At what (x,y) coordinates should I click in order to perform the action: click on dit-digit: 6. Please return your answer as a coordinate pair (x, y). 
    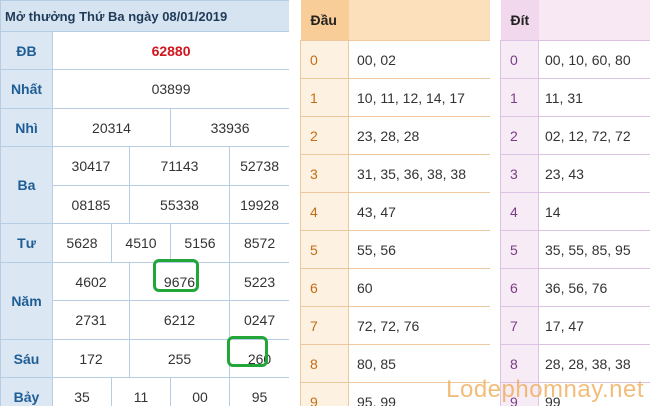
    Looking at the image, I should click on (519, 287).